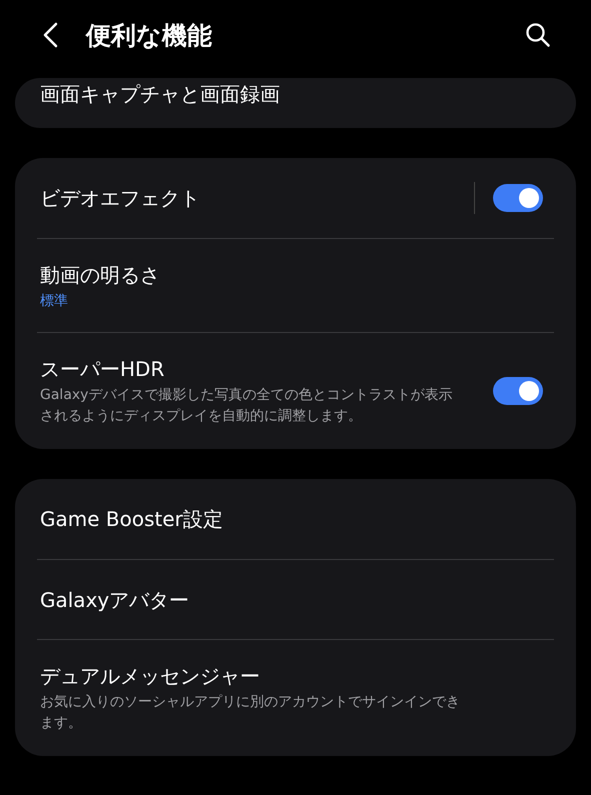  I want to click on back-icon, so click(50, 35).